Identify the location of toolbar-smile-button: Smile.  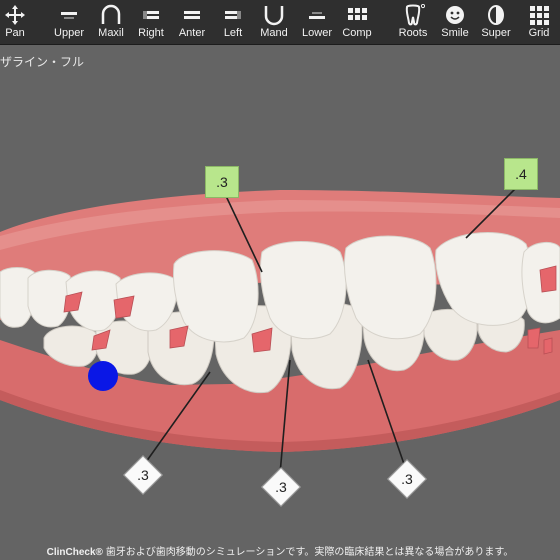
(455, 22).